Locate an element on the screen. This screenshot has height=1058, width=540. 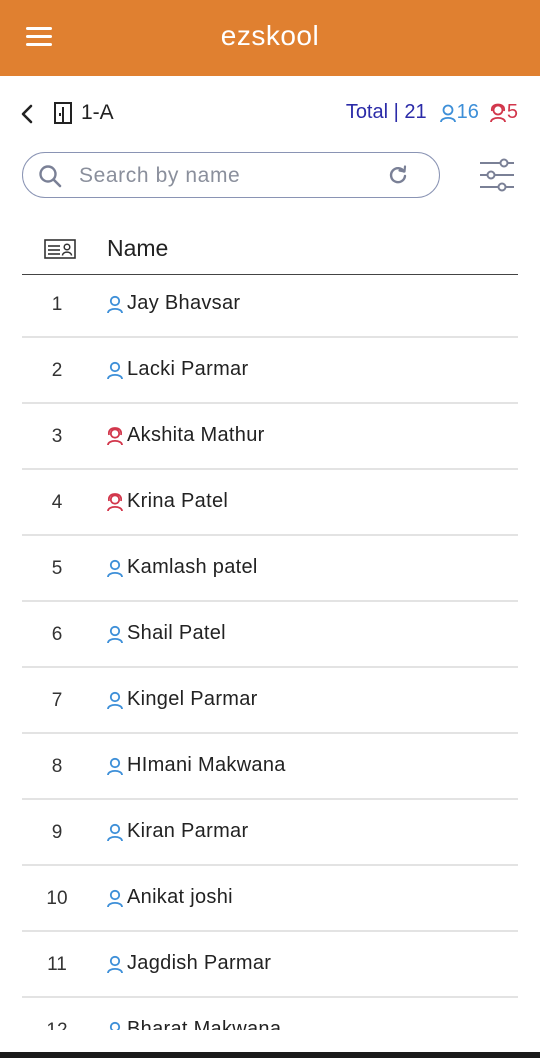
roll-number: 8 is located at coordinates (57, 766).